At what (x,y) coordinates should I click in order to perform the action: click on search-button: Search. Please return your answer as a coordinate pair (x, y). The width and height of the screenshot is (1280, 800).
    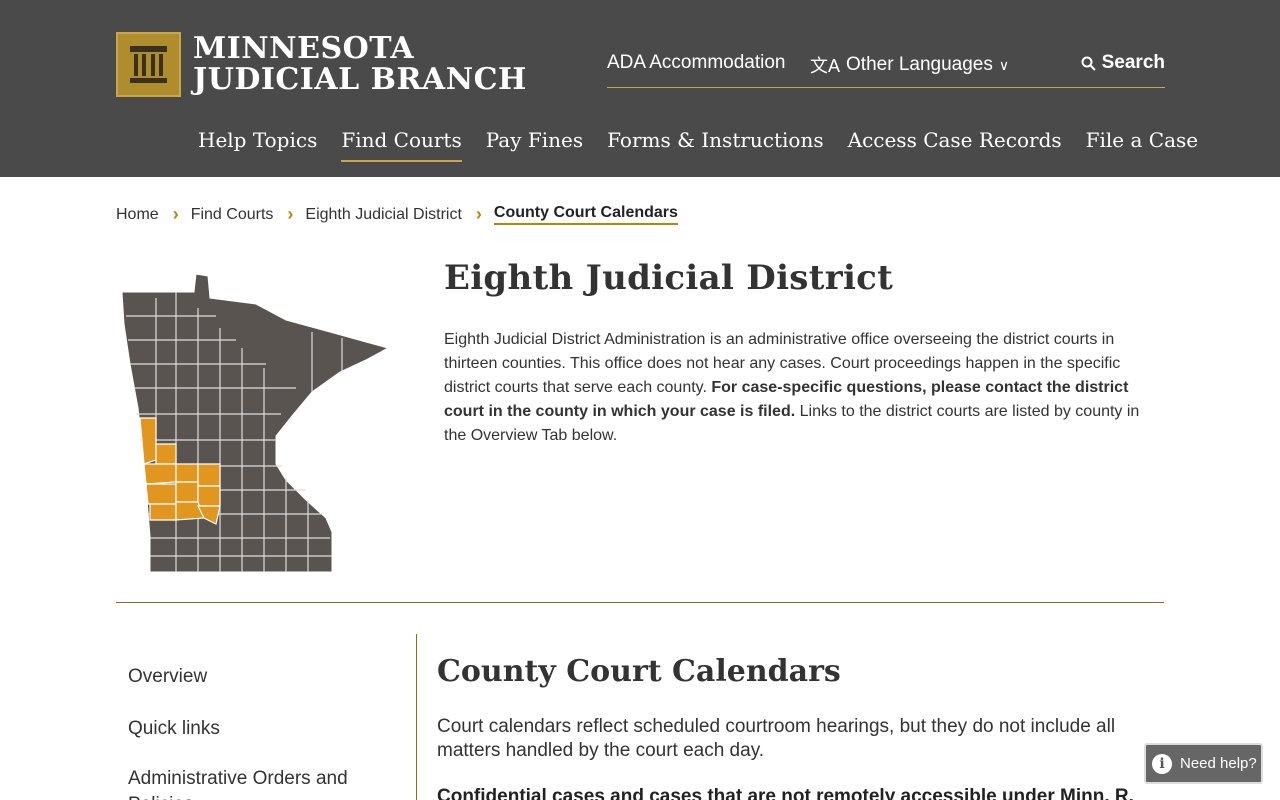
    Looking at the image, I should click on (1123, 63).